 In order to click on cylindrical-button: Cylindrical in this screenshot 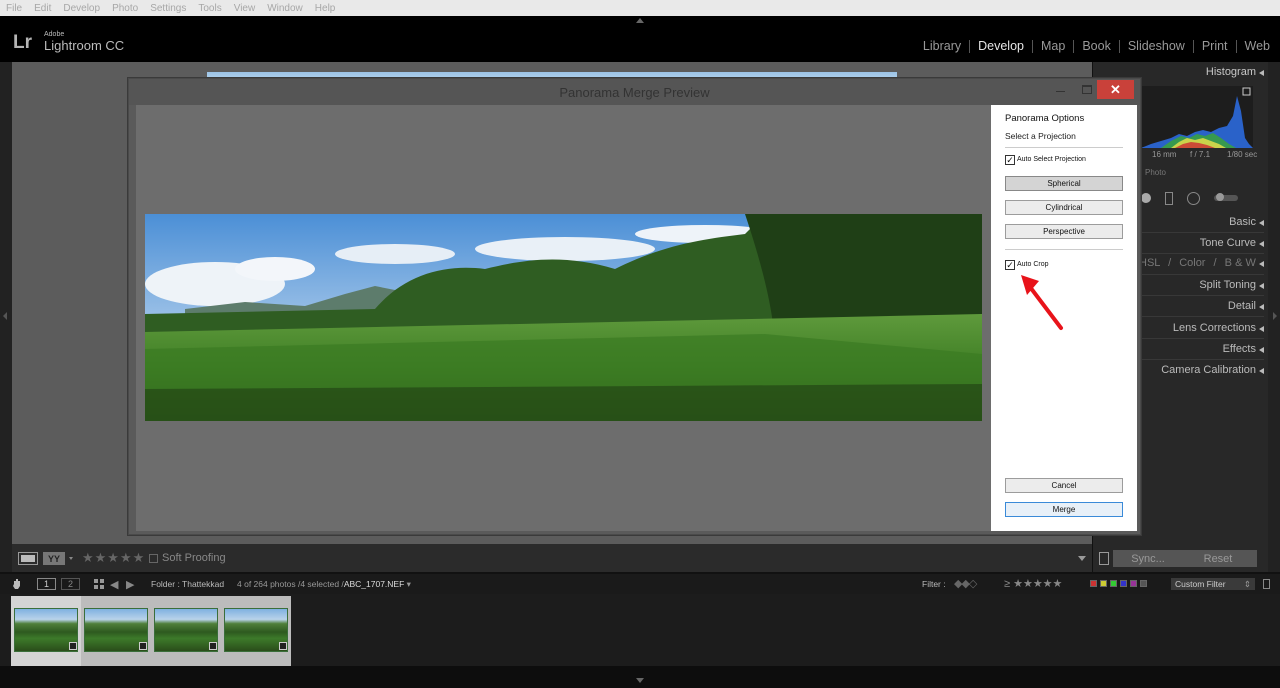, I will do `click(1064, 207)`.